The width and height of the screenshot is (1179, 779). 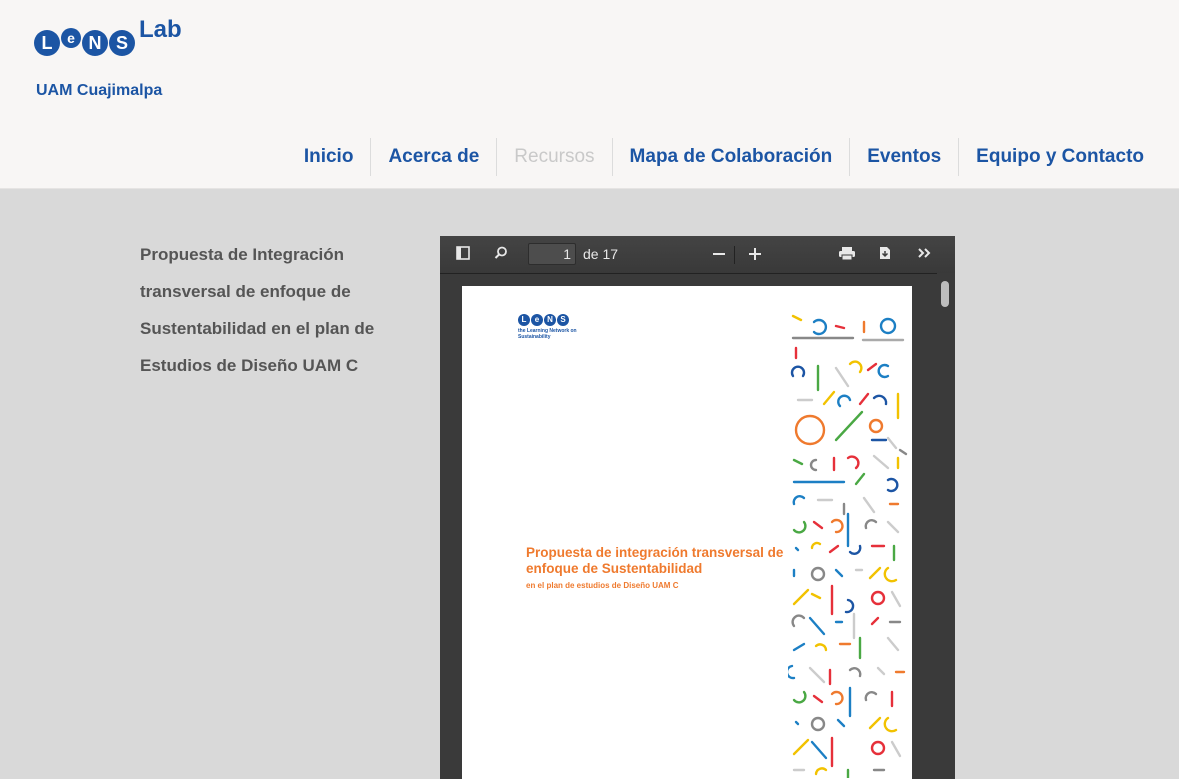 I want to click on logo-letter-n: N, so click(x=95, y=43).